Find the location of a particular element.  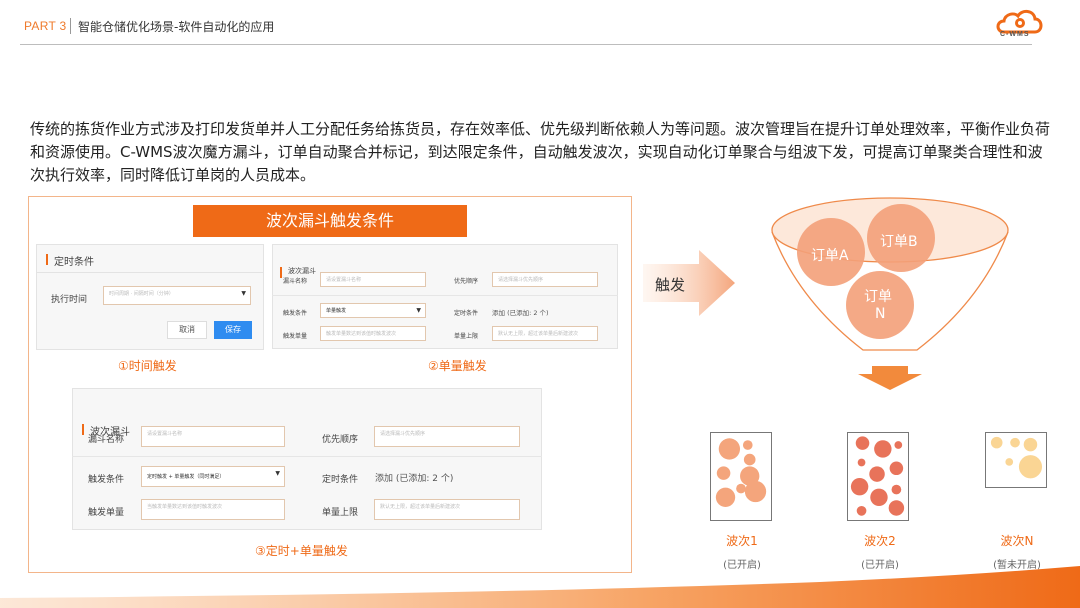

part-label: PART 3 is located at coordinates (45, 26).